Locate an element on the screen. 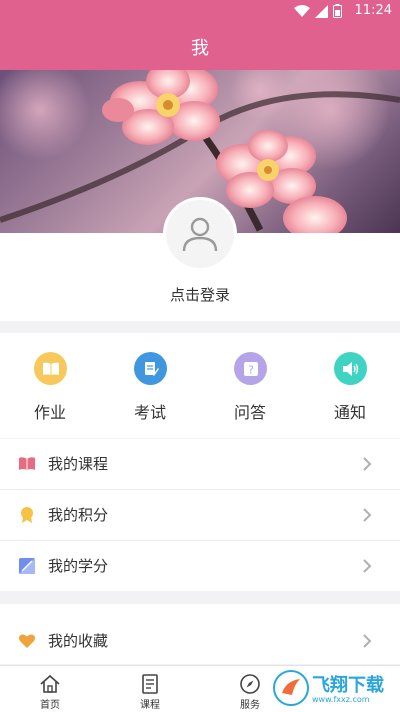  battery-icon is located at coordinates (337, 11).